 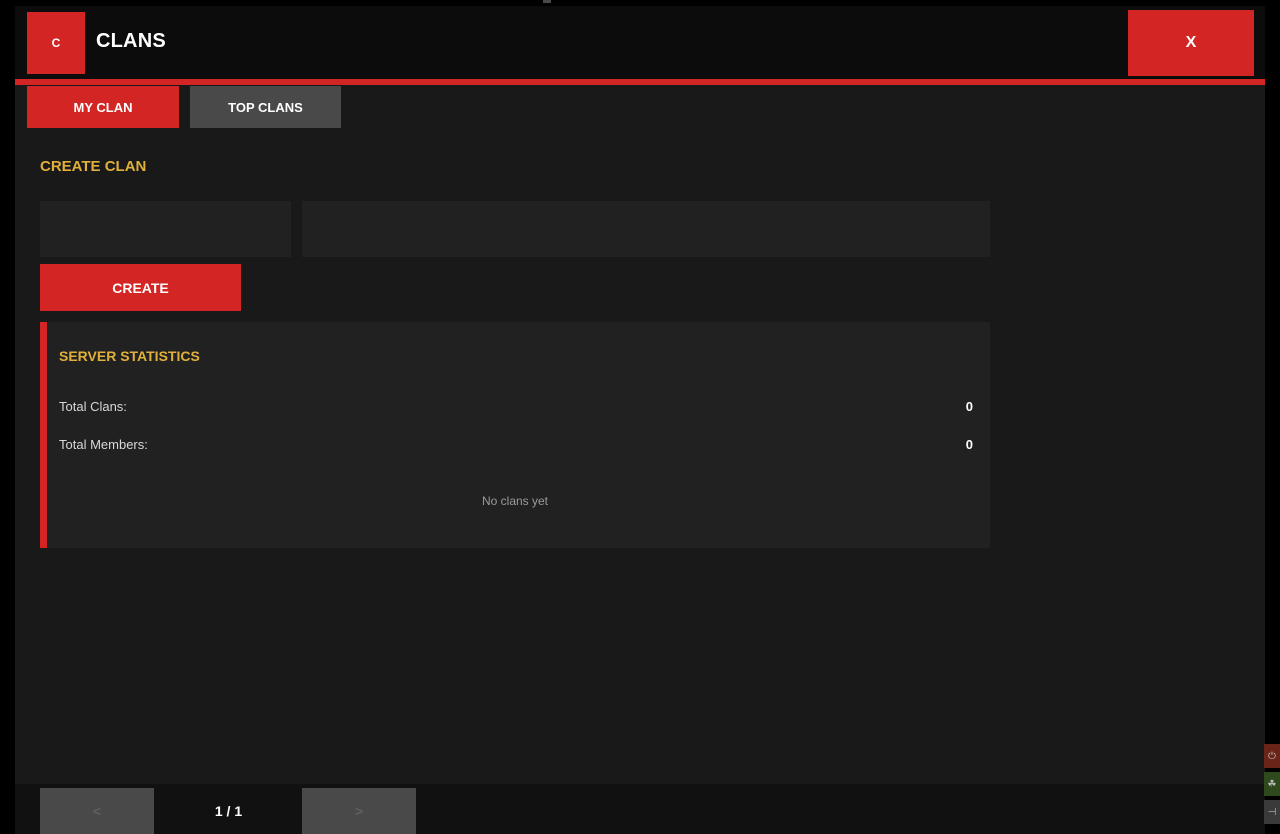 I want to click on plug-icon: ⊣, so click(x=1272, y=812).